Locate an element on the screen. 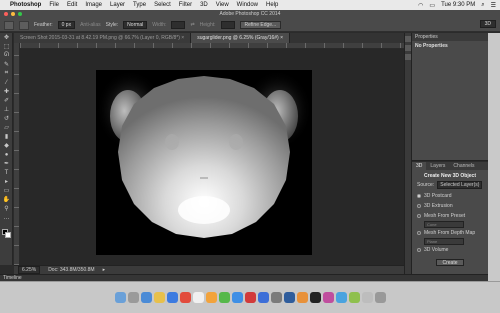  zoom-tool-icon: ⚲ is located at coordinates (6, 208).